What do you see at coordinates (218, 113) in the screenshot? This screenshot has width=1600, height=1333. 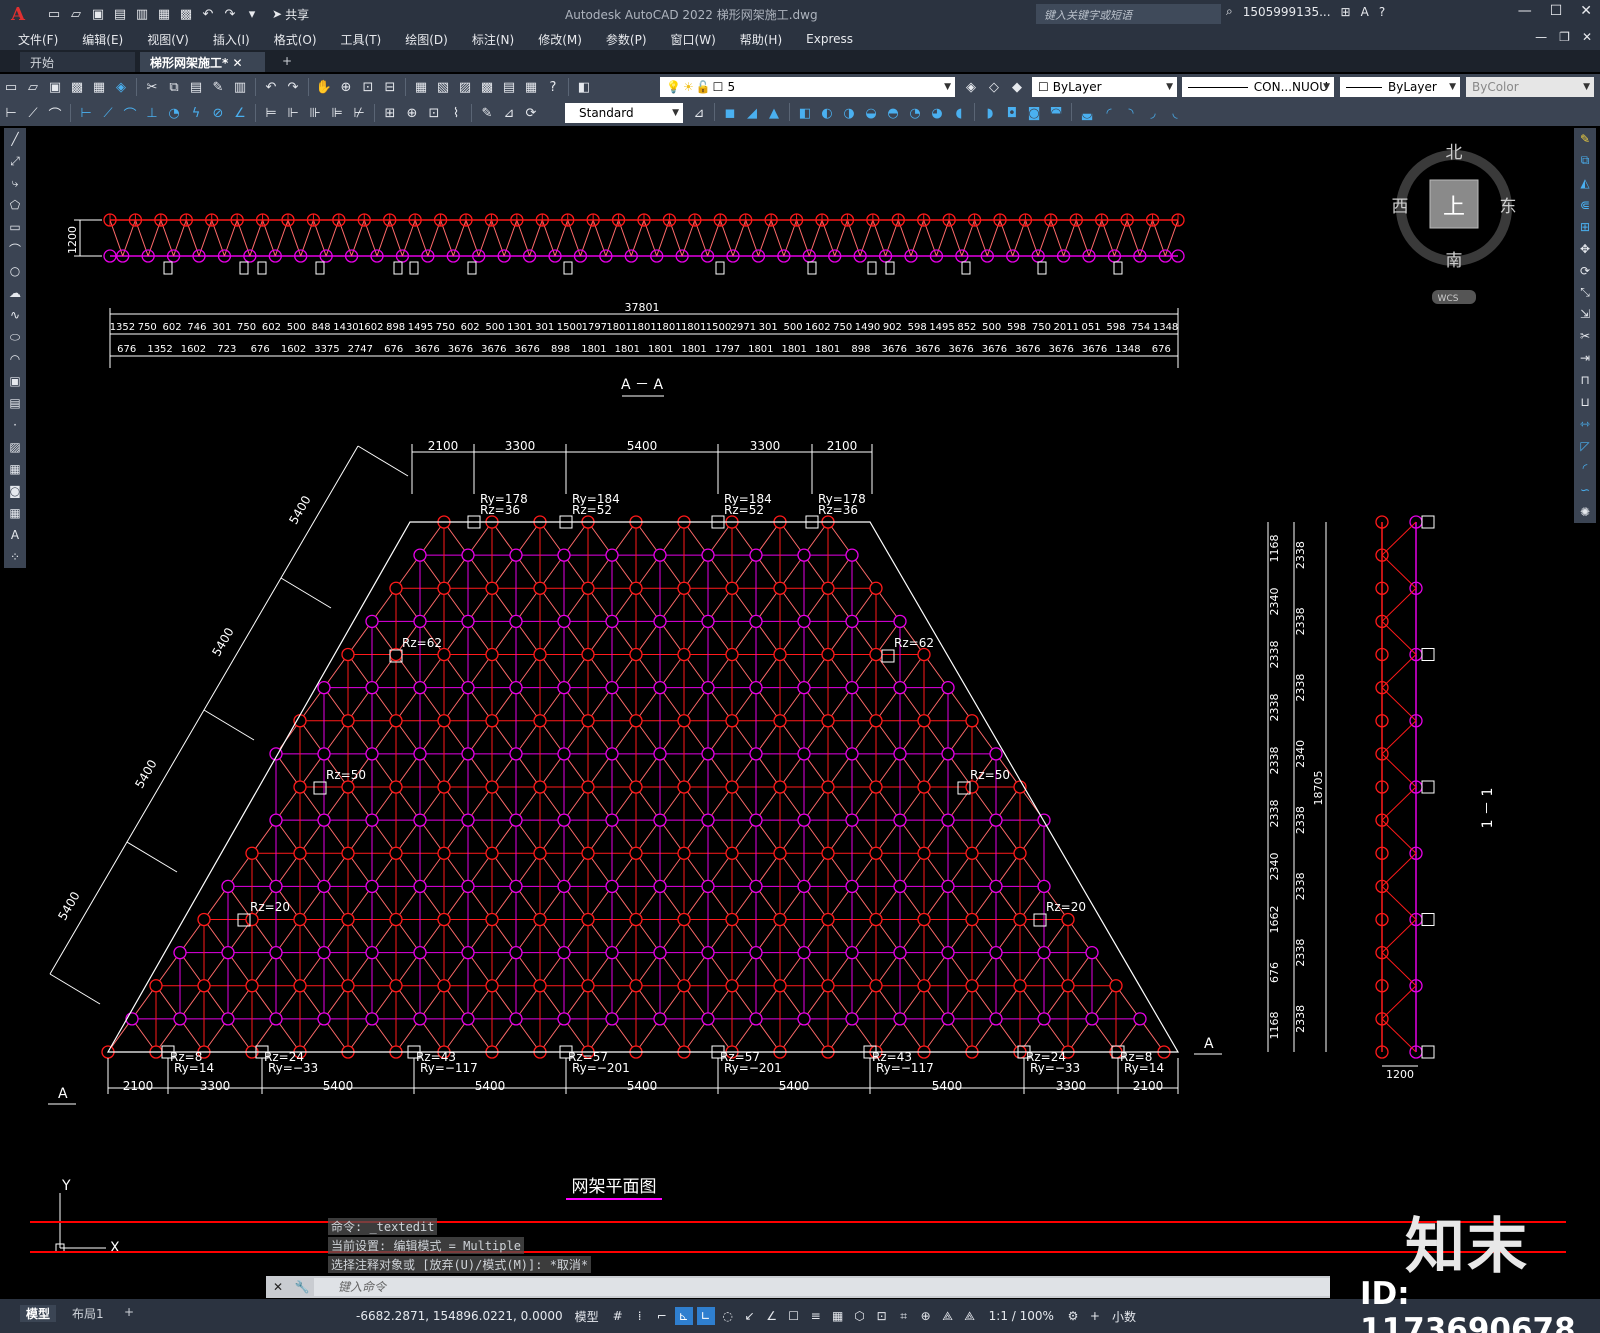 I see `dim-diameter-icon: ⊘` at bounding box center [218, 113].